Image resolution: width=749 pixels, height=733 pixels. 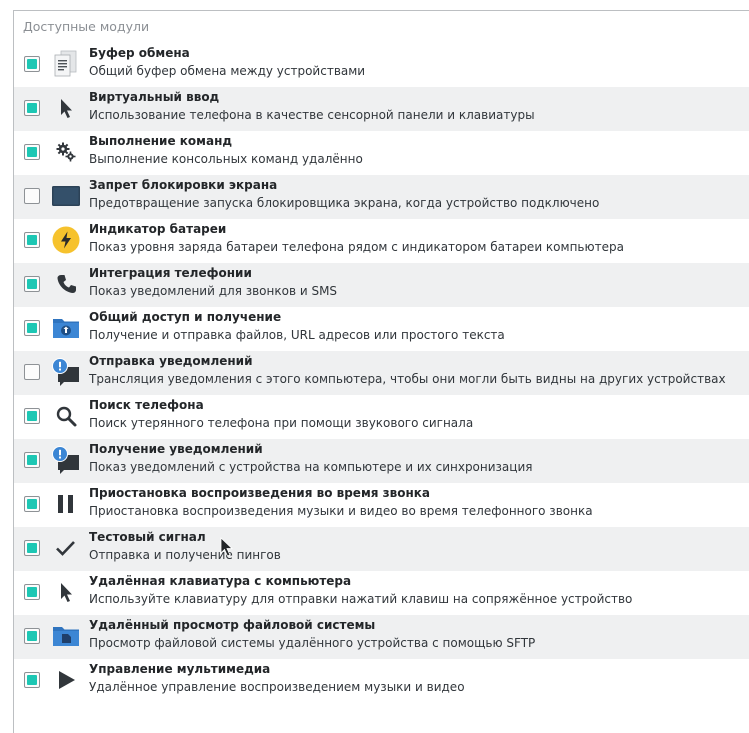 What do you see at coordinates (32, 240) in the screenshot?
I see `module-checkbox-battery` at bounding box center [32, 240].